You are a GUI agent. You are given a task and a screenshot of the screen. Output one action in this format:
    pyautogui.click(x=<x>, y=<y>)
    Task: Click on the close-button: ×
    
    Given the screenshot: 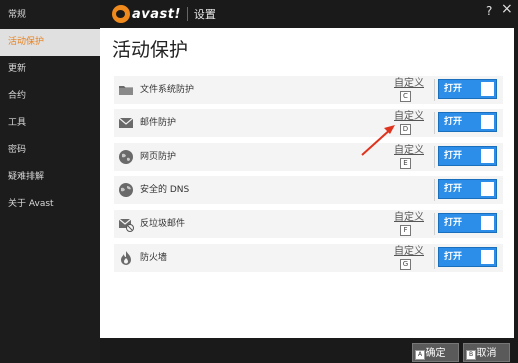 What is the action you would take?
    pyautogui.click(x=507, y=9)
    